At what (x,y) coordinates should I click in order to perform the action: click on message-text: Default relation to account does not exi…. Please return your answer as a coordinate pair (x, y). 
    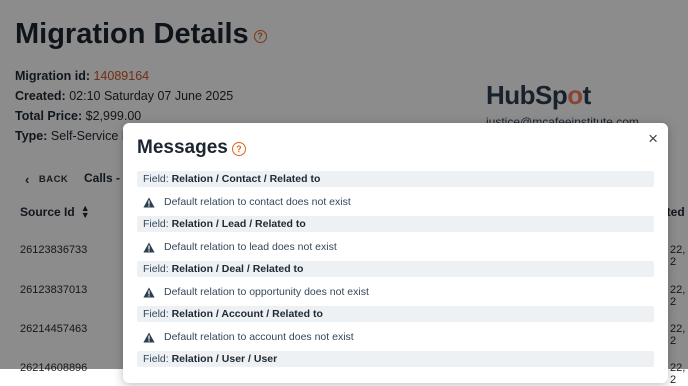
    Looking at the image, I should click on (259, 337).